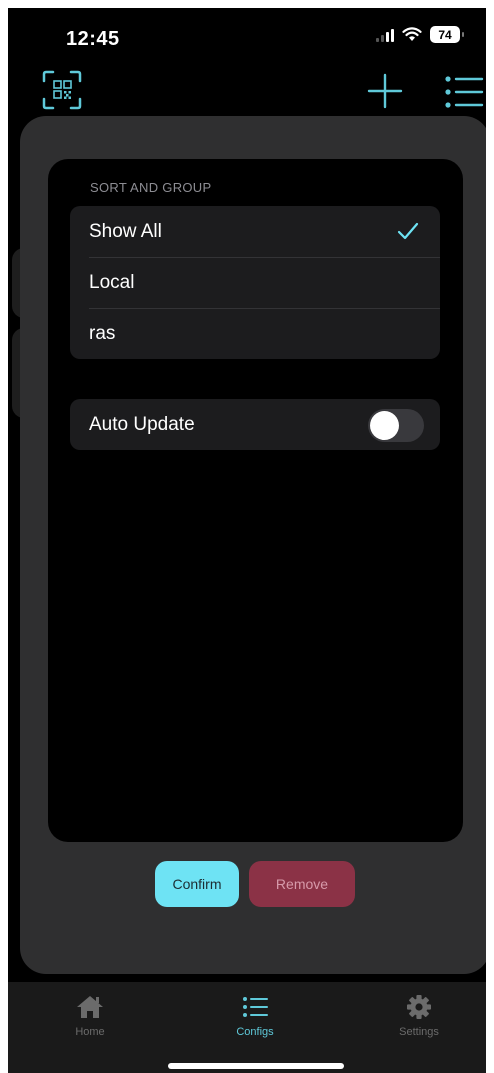  I want to click on auto-update-row: Auto Update, so click(255, 424).